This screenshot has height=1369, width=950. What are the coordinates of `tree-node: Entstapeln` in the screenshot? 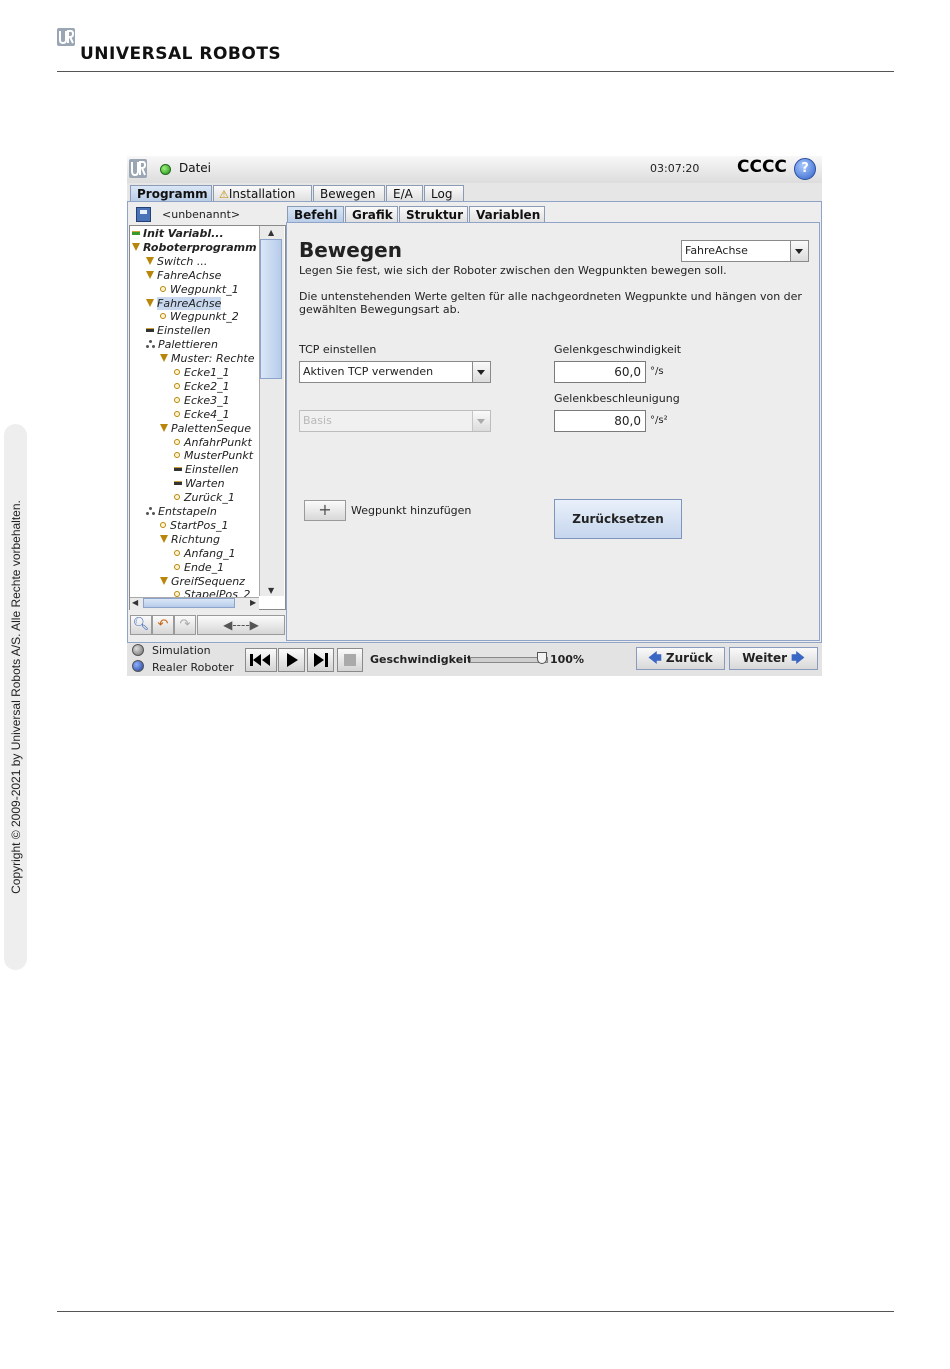 It's located at (181, 511).